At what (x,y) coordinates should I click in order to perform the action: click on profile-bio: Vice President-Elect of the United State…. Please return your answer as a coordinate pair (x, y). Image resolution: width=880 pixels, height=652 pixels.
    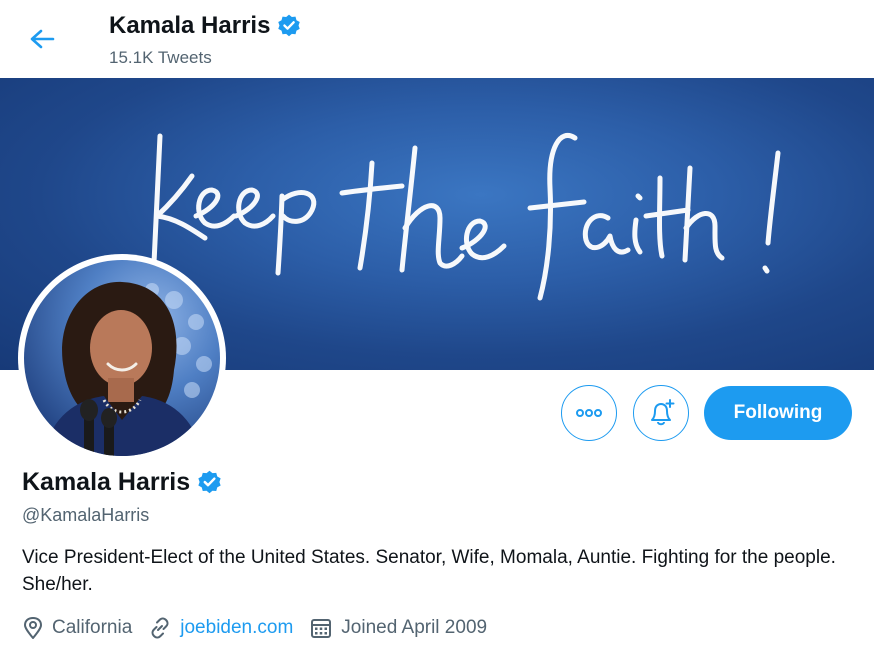
    Looking at the image, I should click on (429, 571).